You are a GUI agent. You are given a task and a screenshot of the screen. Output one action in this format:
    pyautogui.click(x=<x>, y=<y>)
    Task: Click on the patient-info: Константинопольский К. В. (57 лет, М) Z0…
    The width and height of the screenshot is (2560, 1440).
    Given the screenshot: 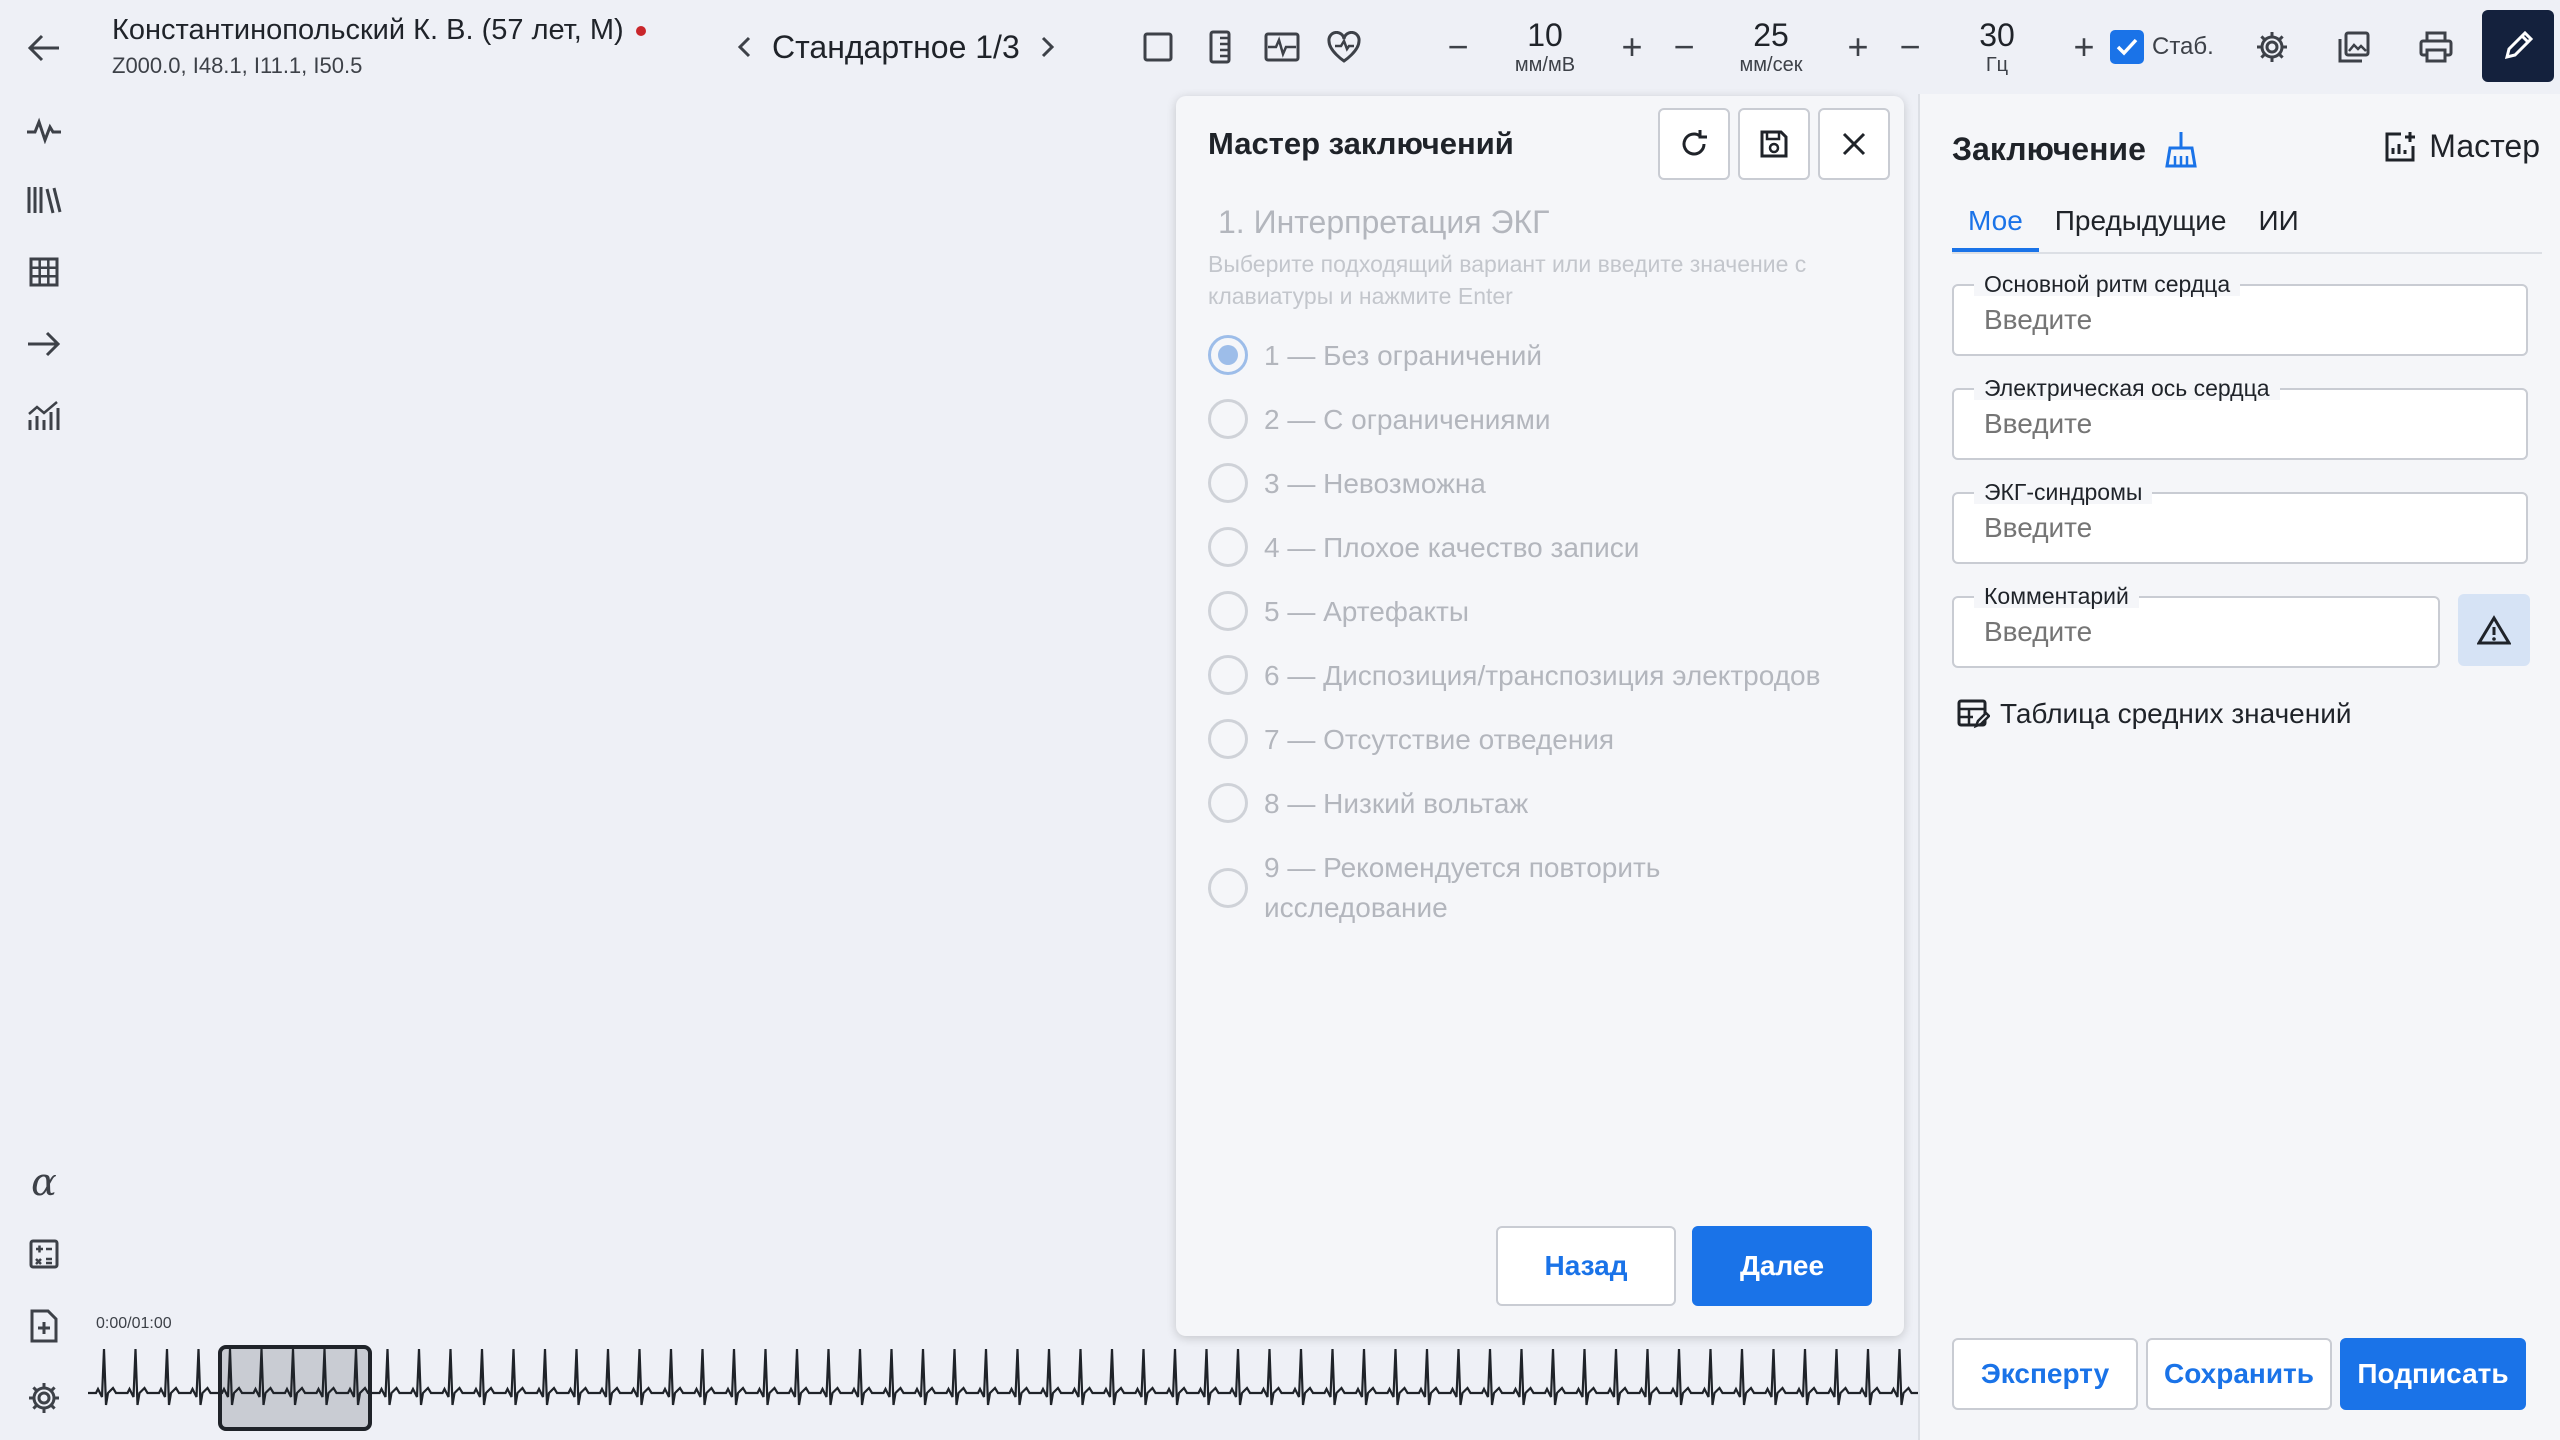 What is the action you would take?
    pyautogui.click(x=379, y=46)
    